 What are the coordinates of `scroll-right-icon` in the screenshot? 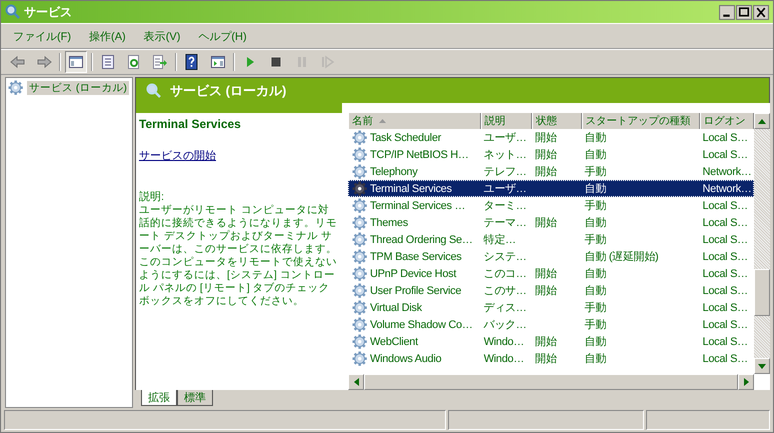 It's located at (746, 382).